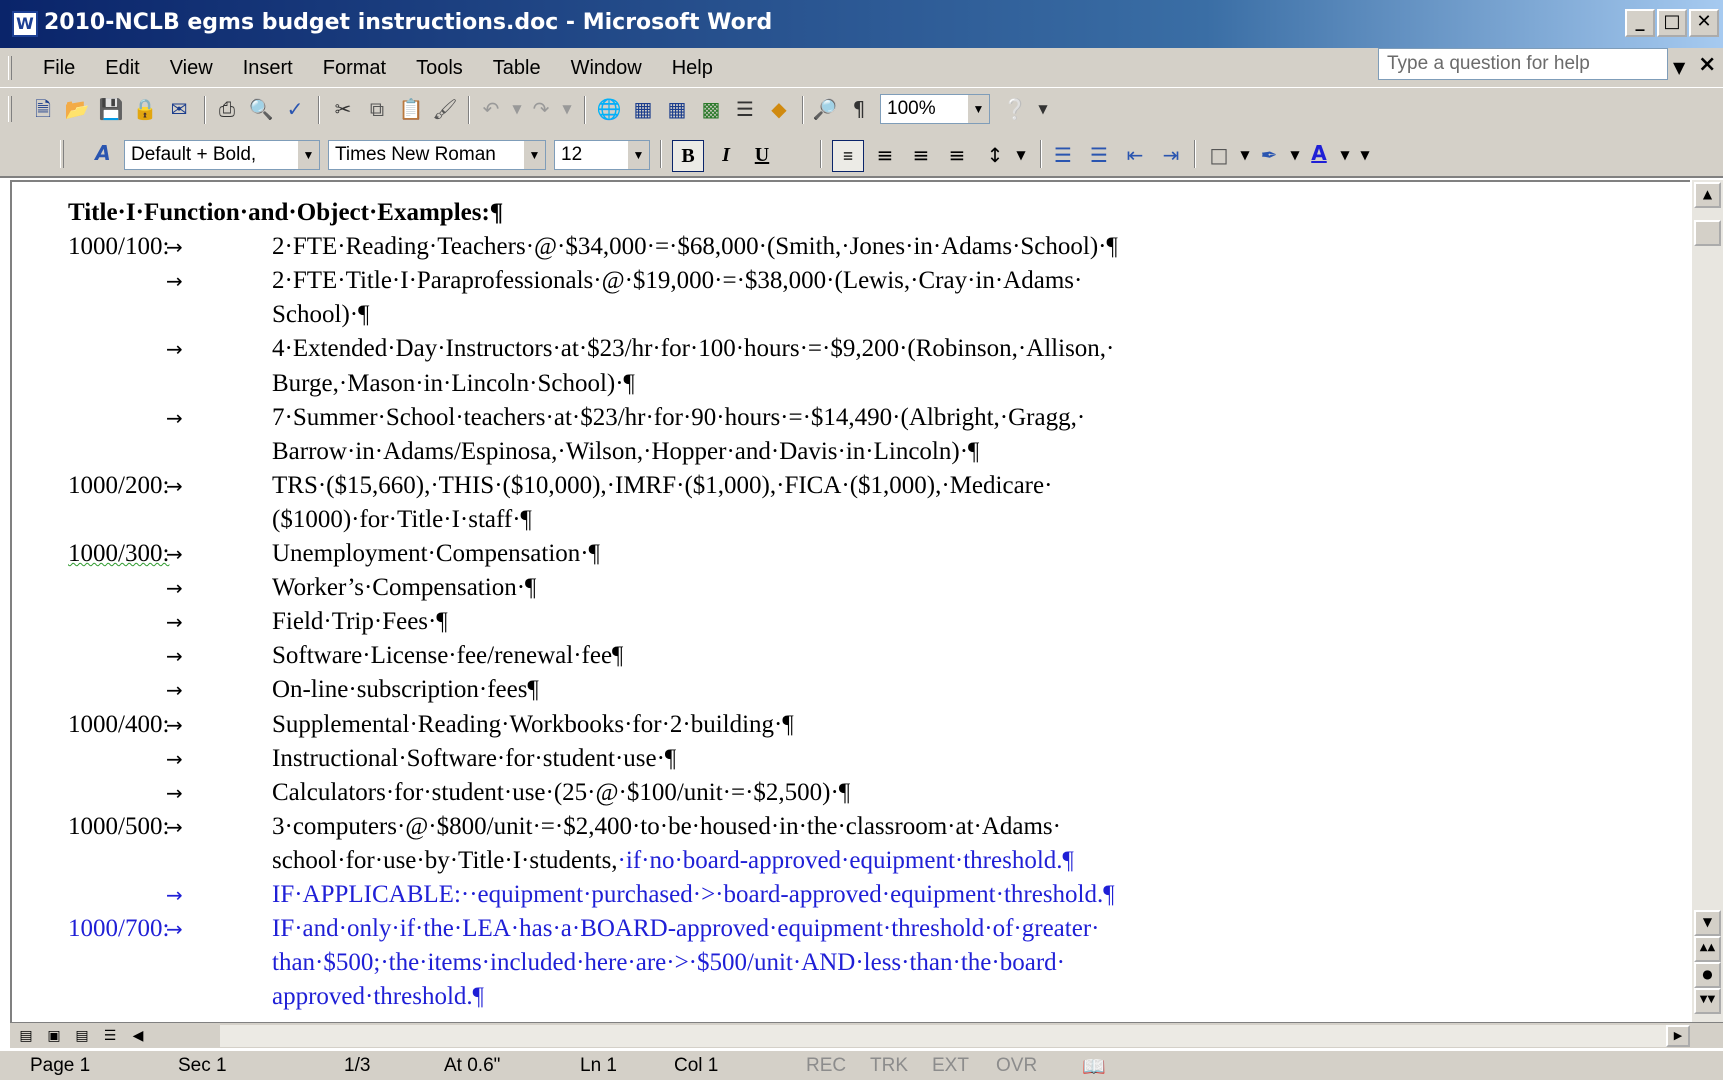 This screenshot has height=1080, width=1723. What do you see at coordinates (111, 109) in the screenshot?
I see `save-icon: 💾` at bounding box center [111, 109].